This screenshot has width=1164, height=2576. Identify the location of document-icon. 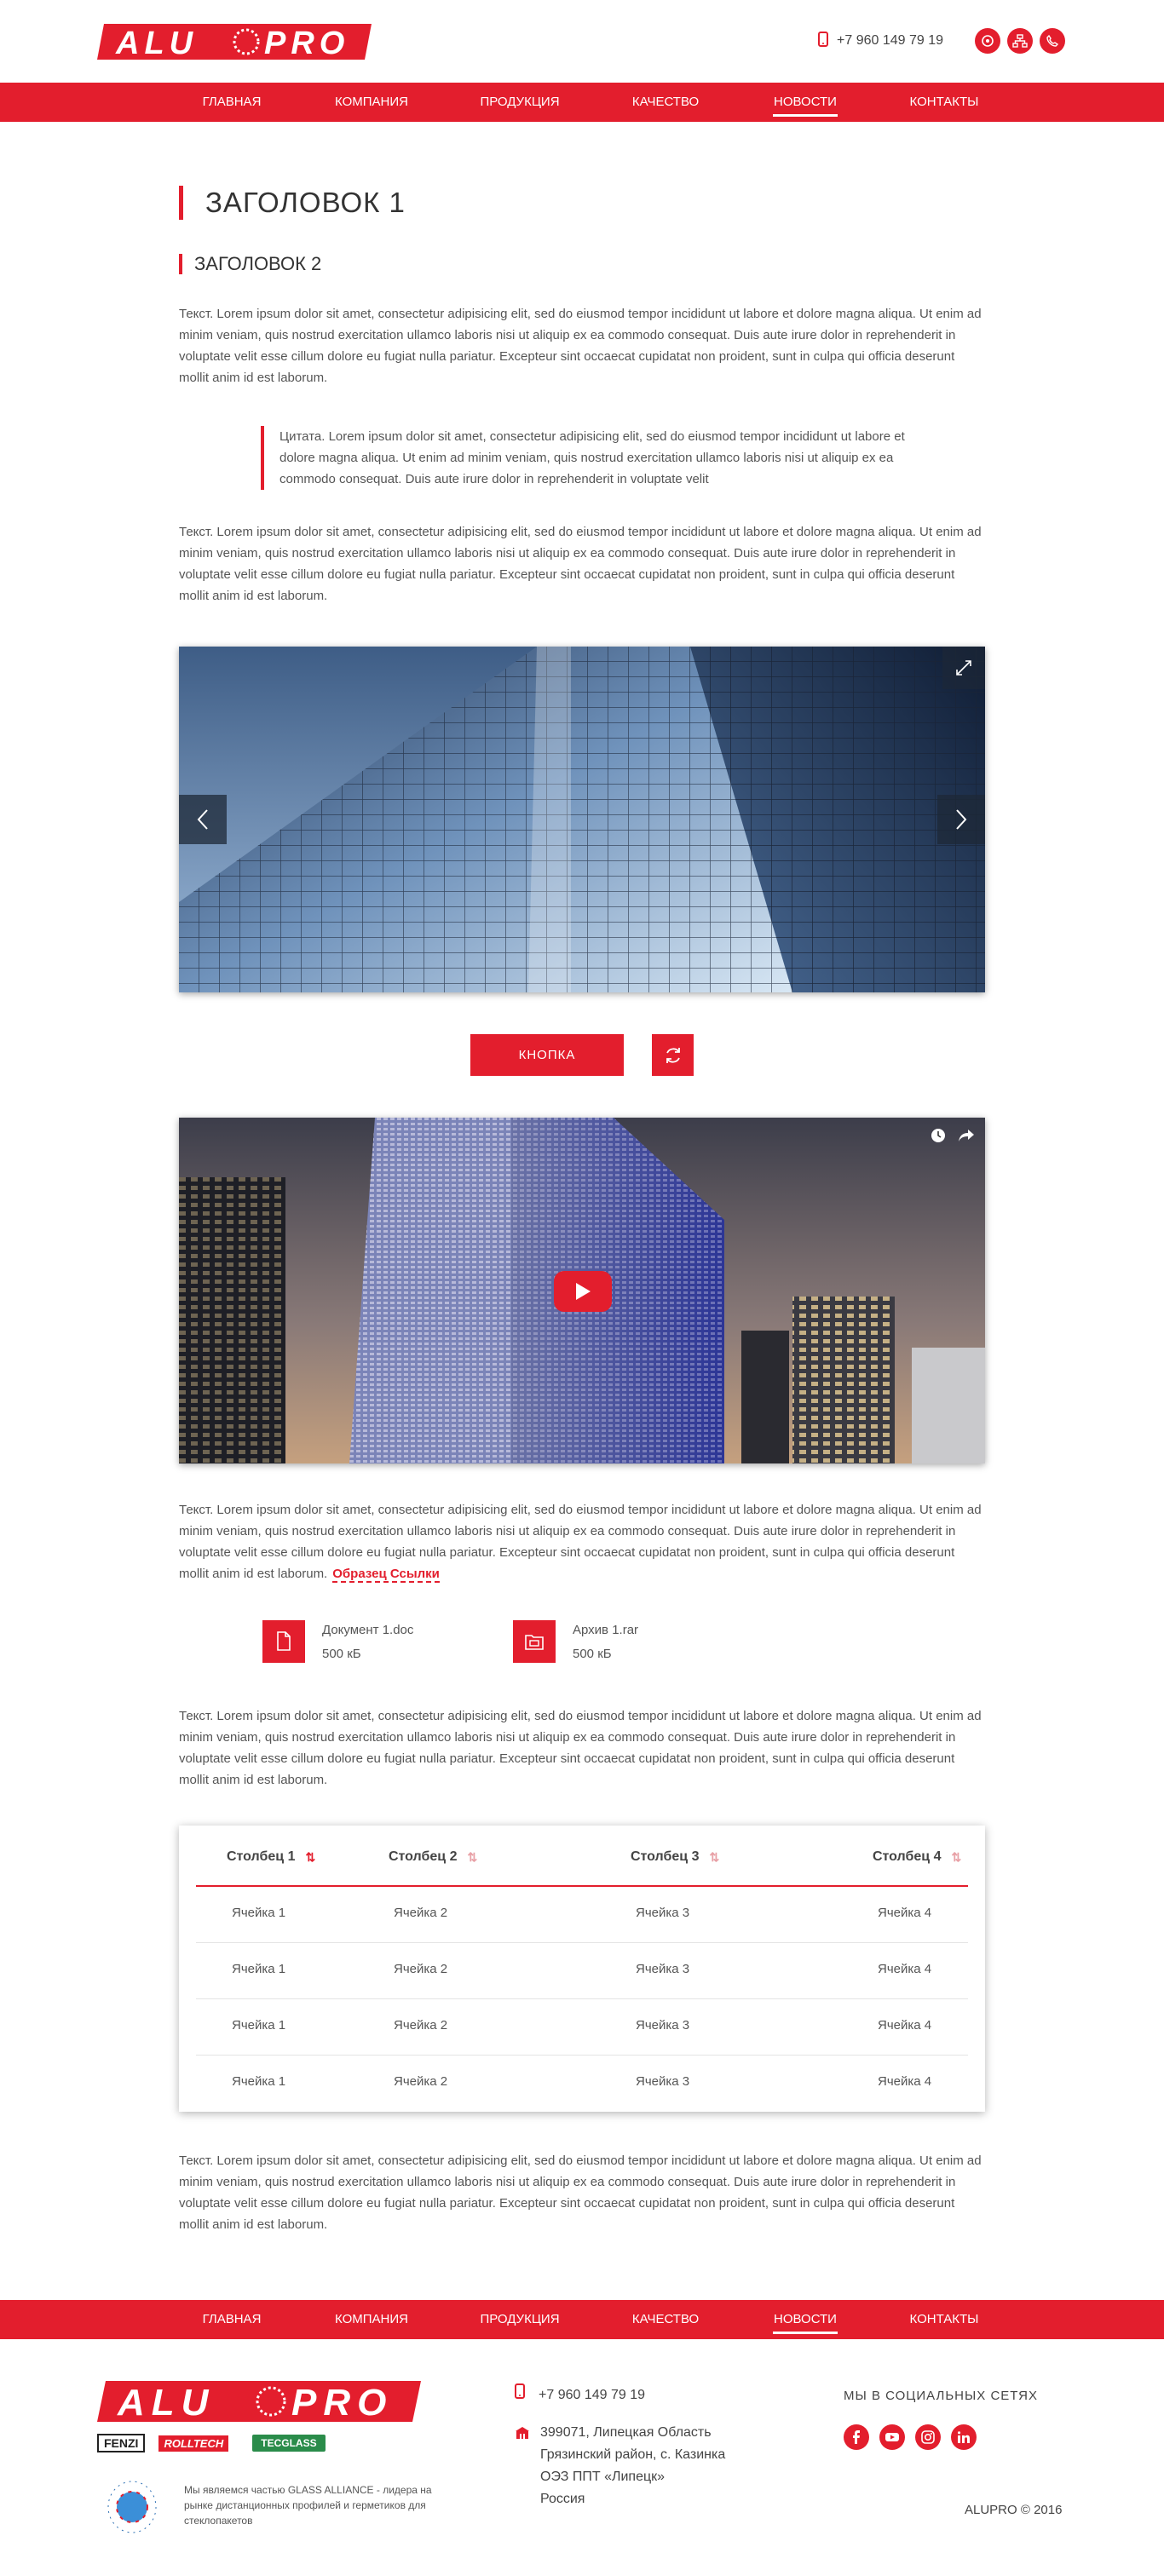
(283, 1642).